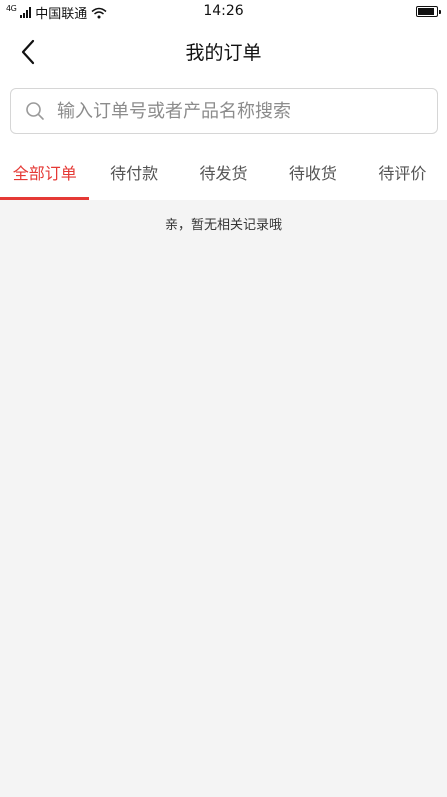 Image resolution: width=447 pixels, height=797 pixels. What do you see at coordinates (402, 172) in the screenshot?
I see `tab-pending-review: 待评价` at bounding box center [402, 172].